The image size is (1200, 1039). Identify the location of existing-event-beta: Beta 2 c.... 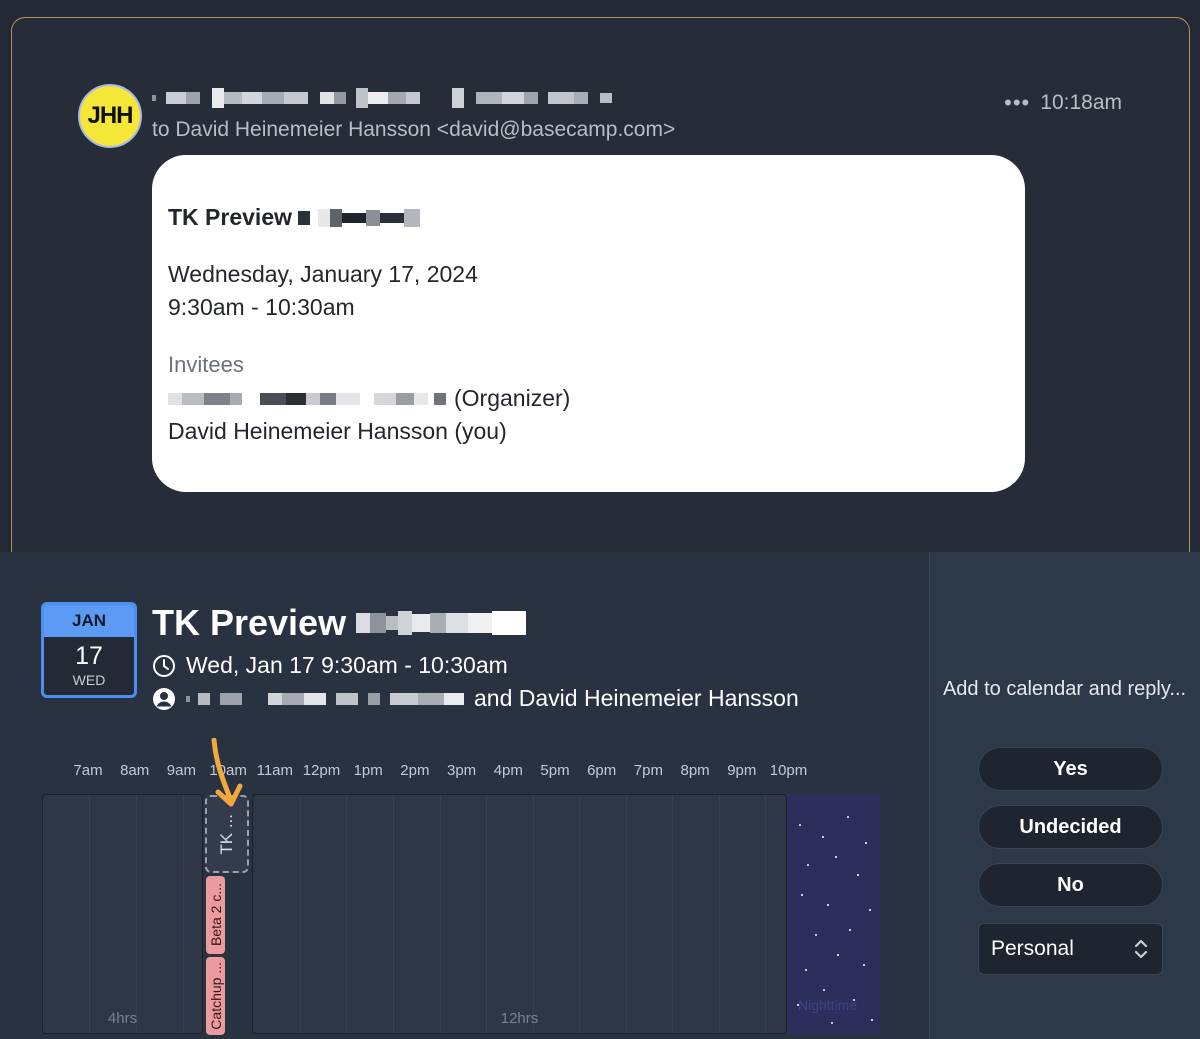
(215, 915).